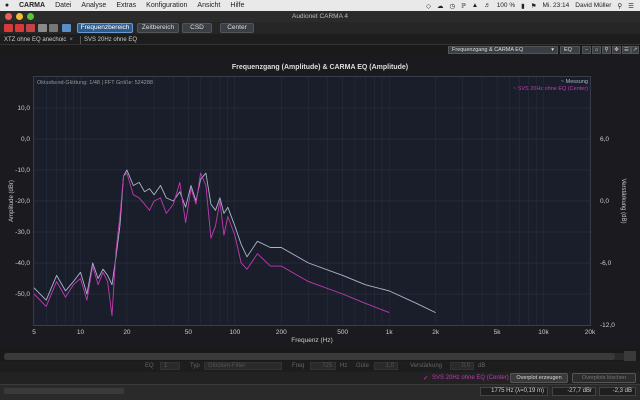  Describe the element at coordinates (7, 5) in the screenshot. I see `apple-icon: ●` at that location.